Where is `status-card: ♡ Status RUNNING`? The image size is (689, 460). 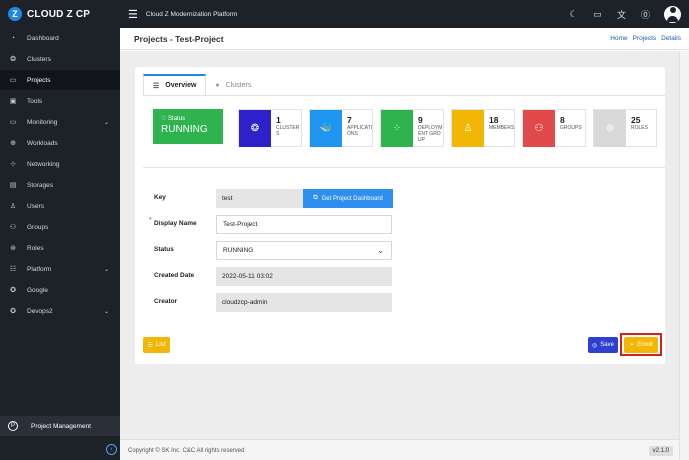 status-card: ♡ Status RUNNING is located at coordinates (188, 126).